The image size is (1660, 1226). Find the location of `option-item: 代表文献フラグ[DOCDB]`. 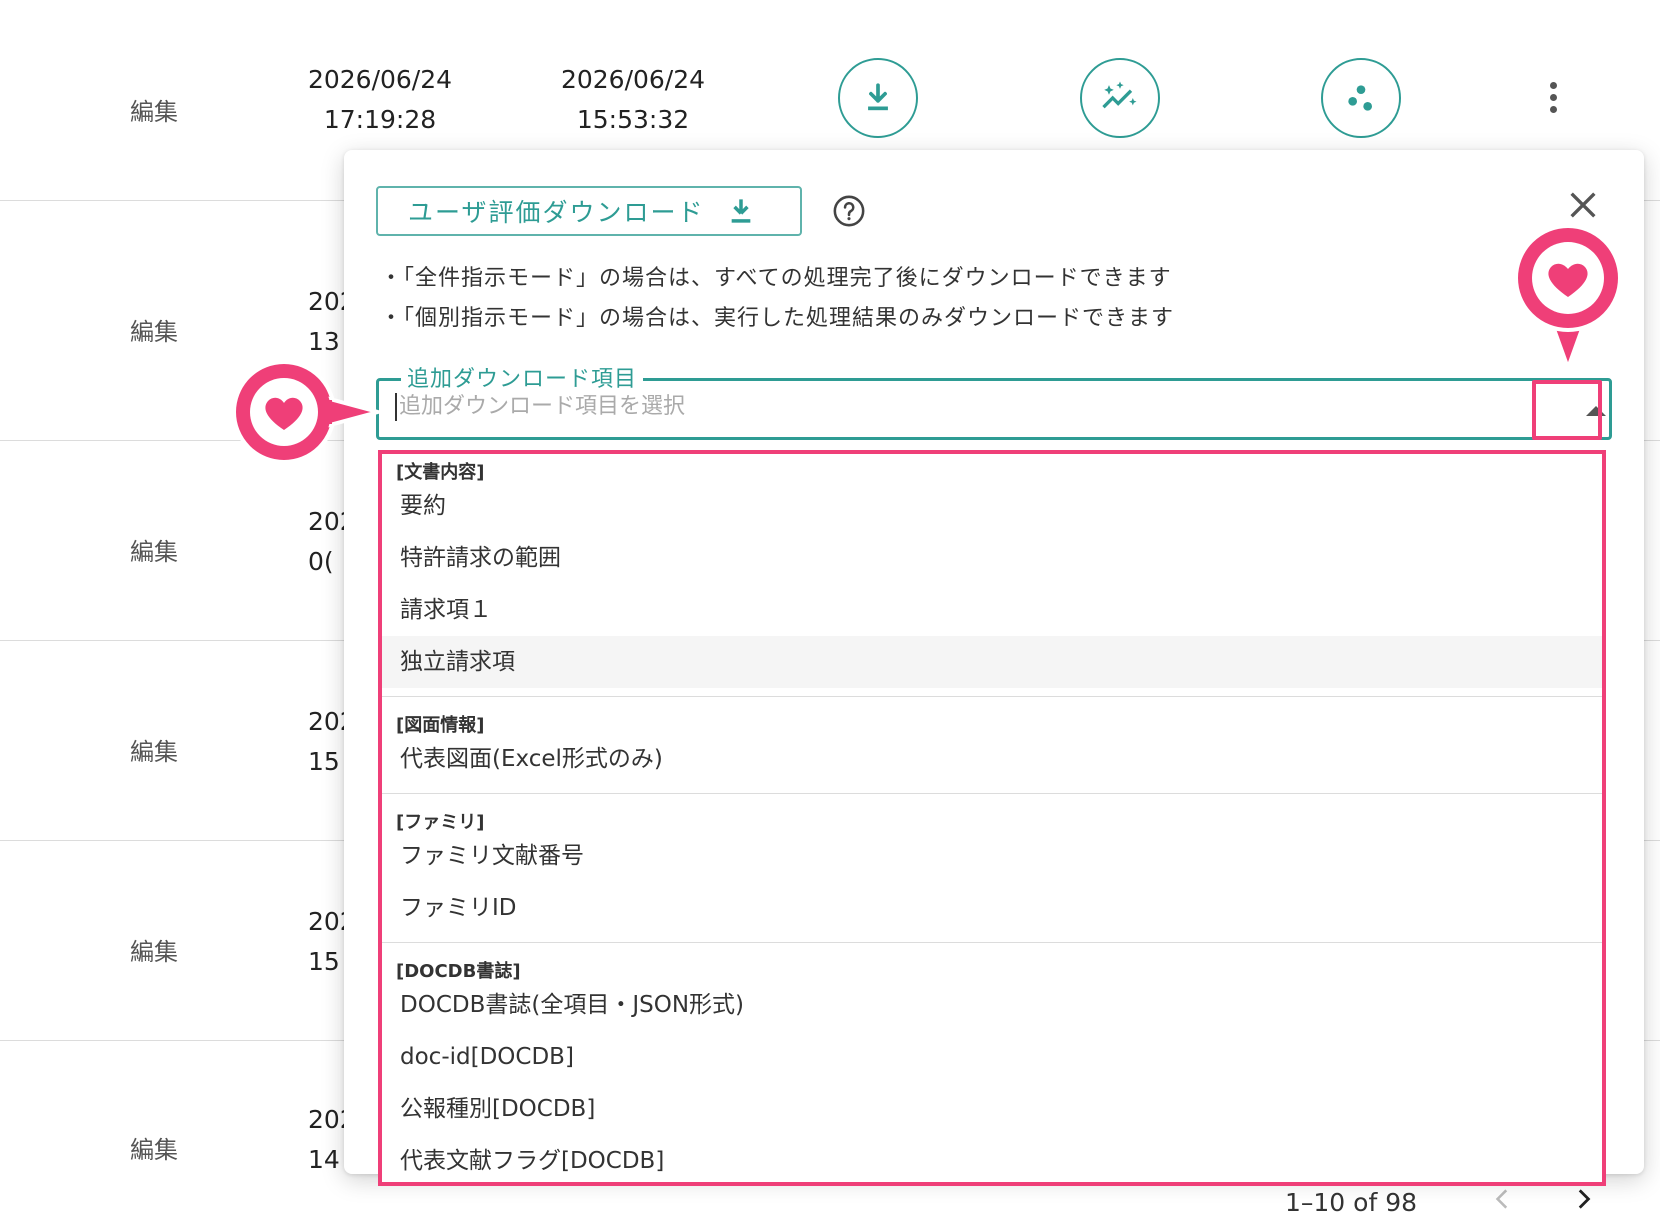

option-item: 代表文献フラグ[DOCDB] is located at coordinates (992, 1158).